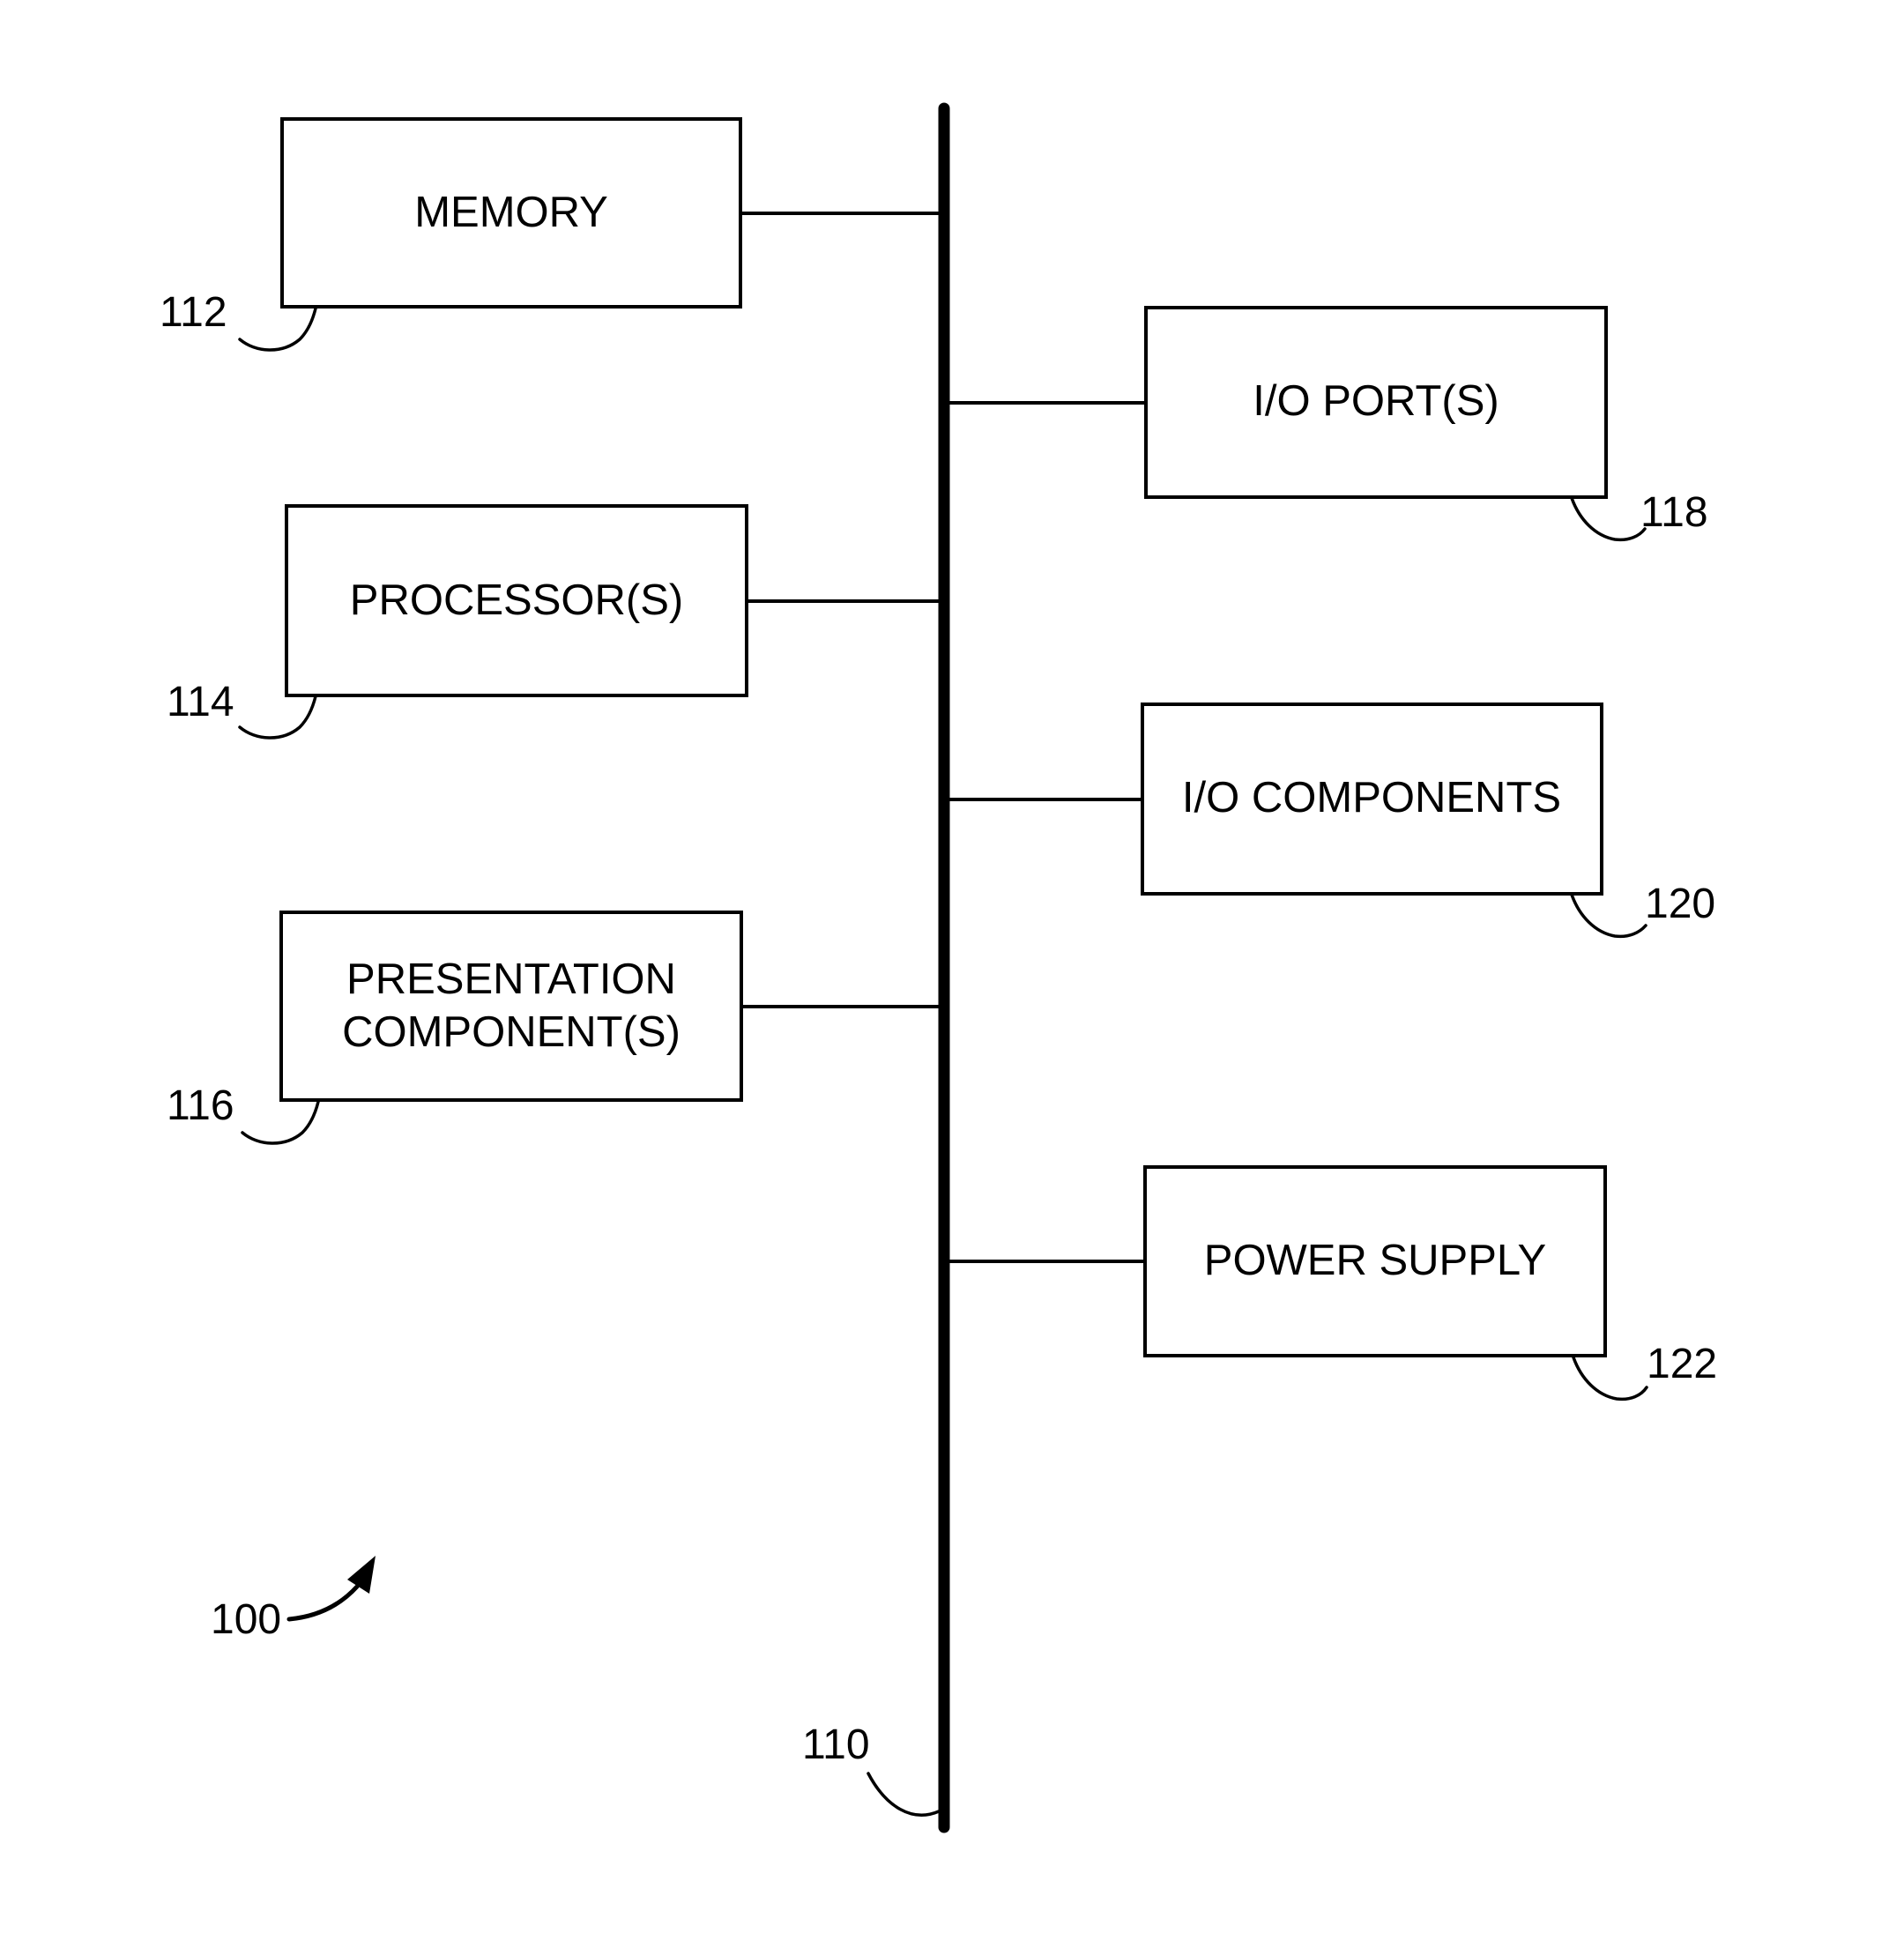  Describe the element at coordinates (1680, 904) in the screenshot. I see `io-components-reference-numeral: 120` at that location.